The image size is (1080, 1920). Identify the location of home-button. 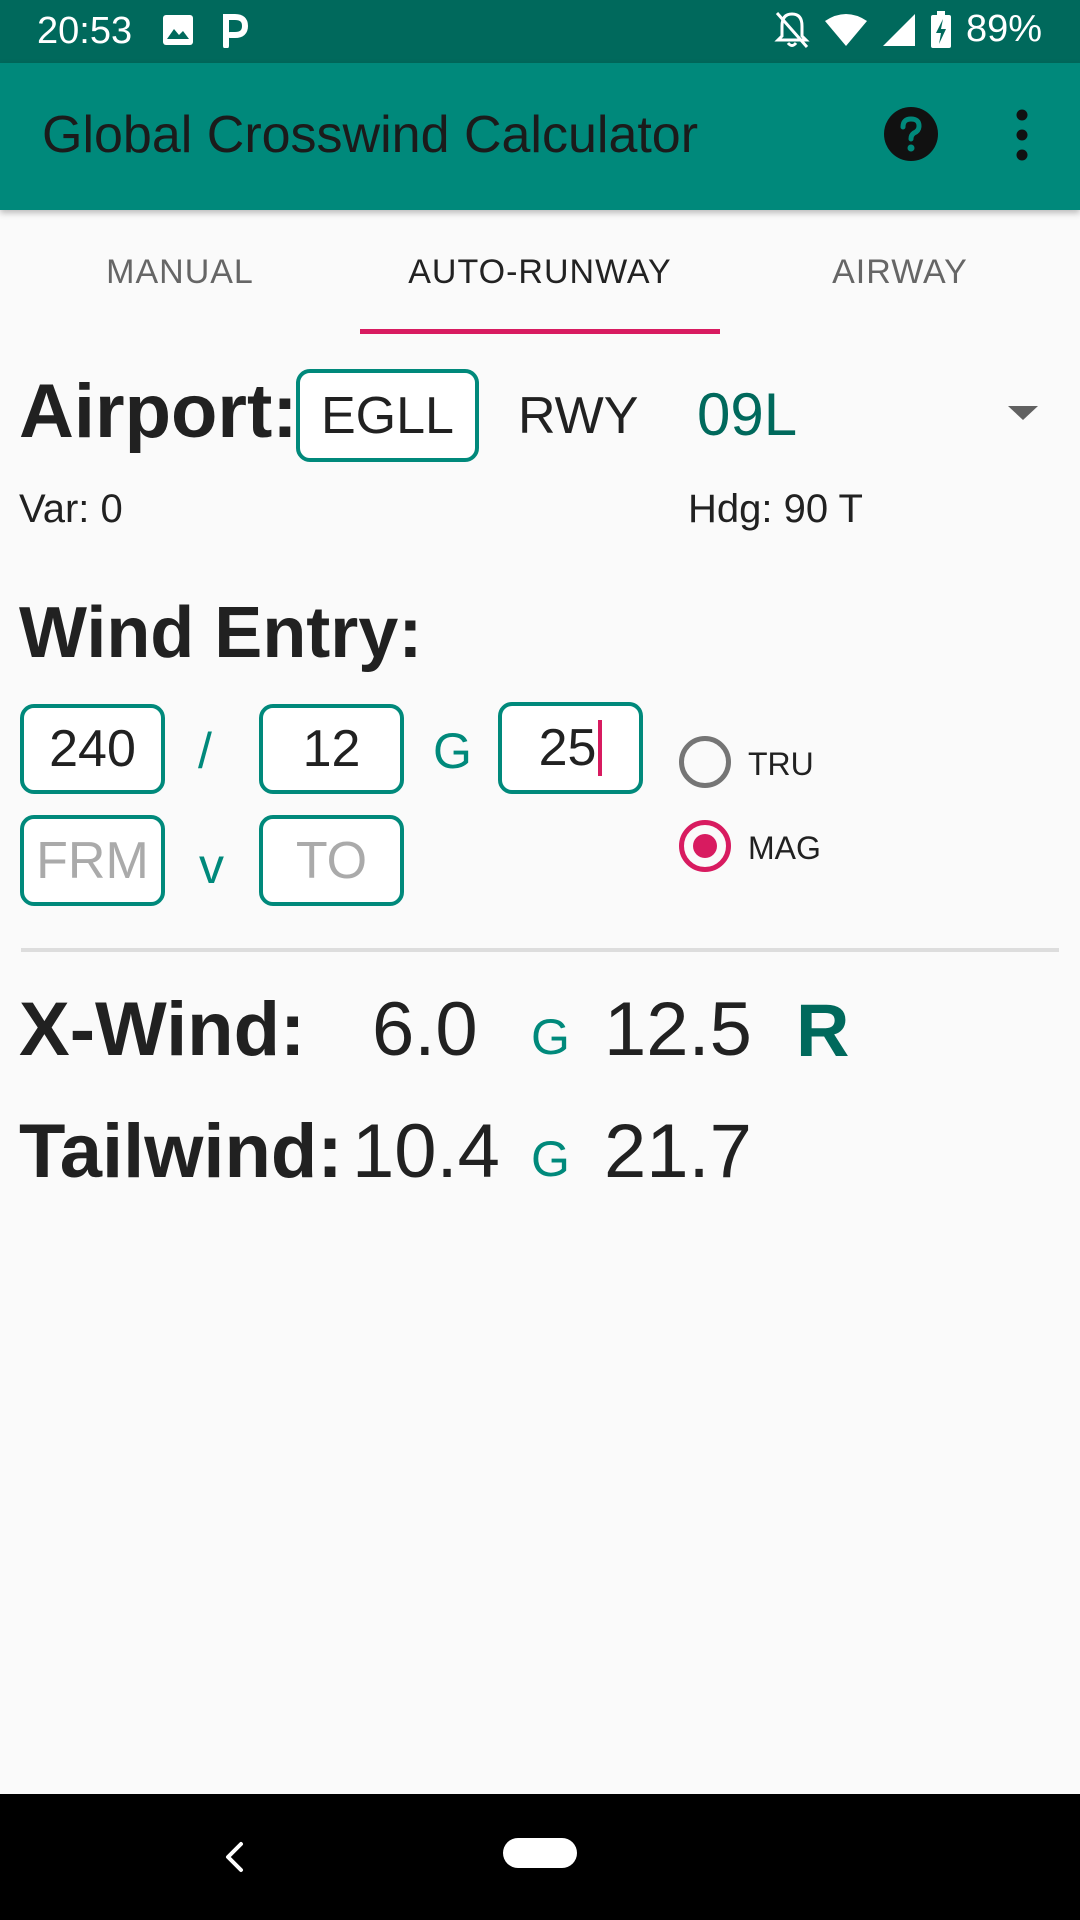
(540, 1853).